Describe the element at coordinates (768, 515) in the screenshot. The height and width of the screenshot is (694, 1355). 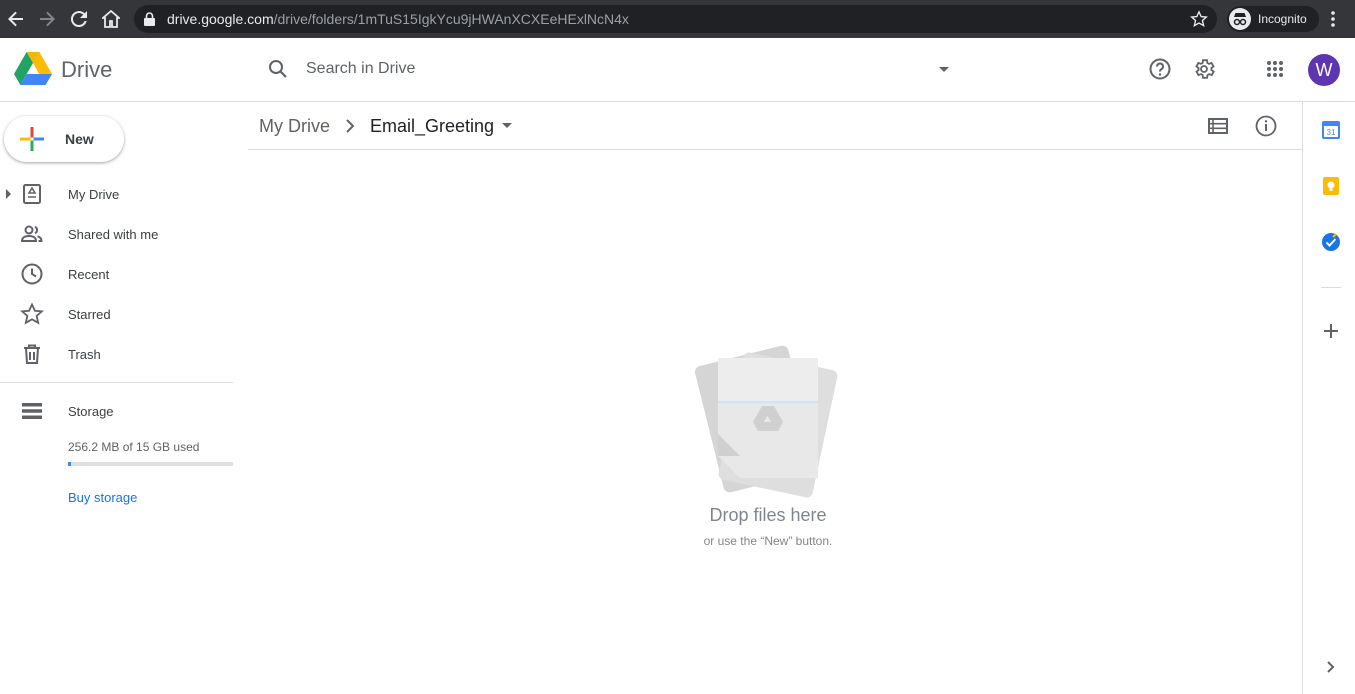
I see `empty-state-title: Drop files here` at that location.